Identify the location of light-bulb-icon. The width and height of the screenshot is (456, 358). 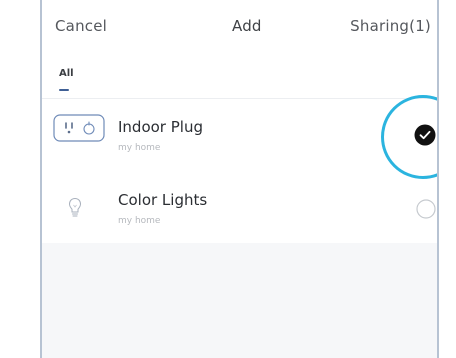
(75, 207).